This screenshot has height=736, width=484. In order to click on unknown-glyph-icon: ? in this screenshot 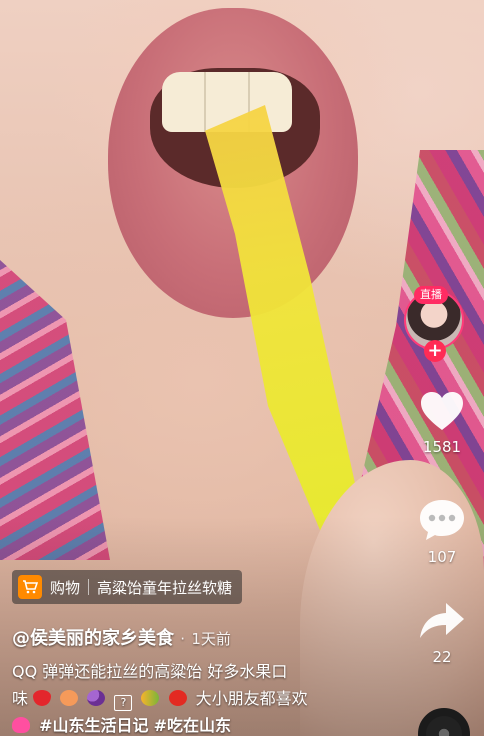, I will do `click(123, 703)`.